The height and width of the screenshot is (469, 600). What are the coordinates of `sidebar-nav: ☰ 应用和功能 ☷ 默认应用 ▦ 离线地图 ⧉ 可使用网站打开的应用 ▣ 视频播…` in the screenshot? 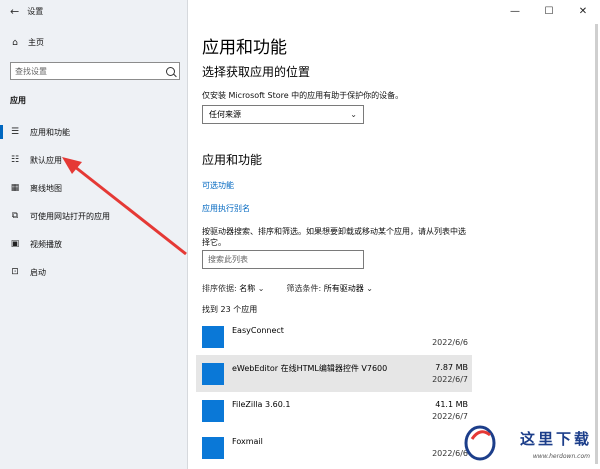 It's located at (94, 202).